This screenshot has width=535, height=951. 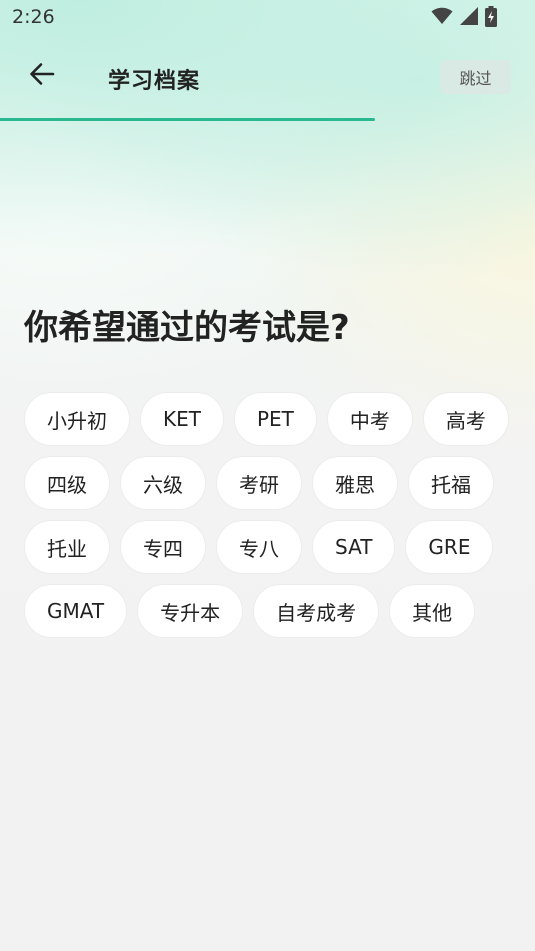 What do you see at coordinates (432, 611) in the screenshot?
I see `exam-option-chip: 其他` at bounding box center [432, 611].